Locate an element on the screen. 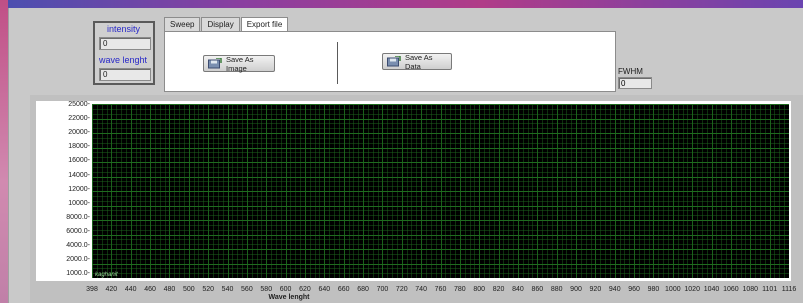  x-tick-label: 780 is located at coordinates (460, 289).